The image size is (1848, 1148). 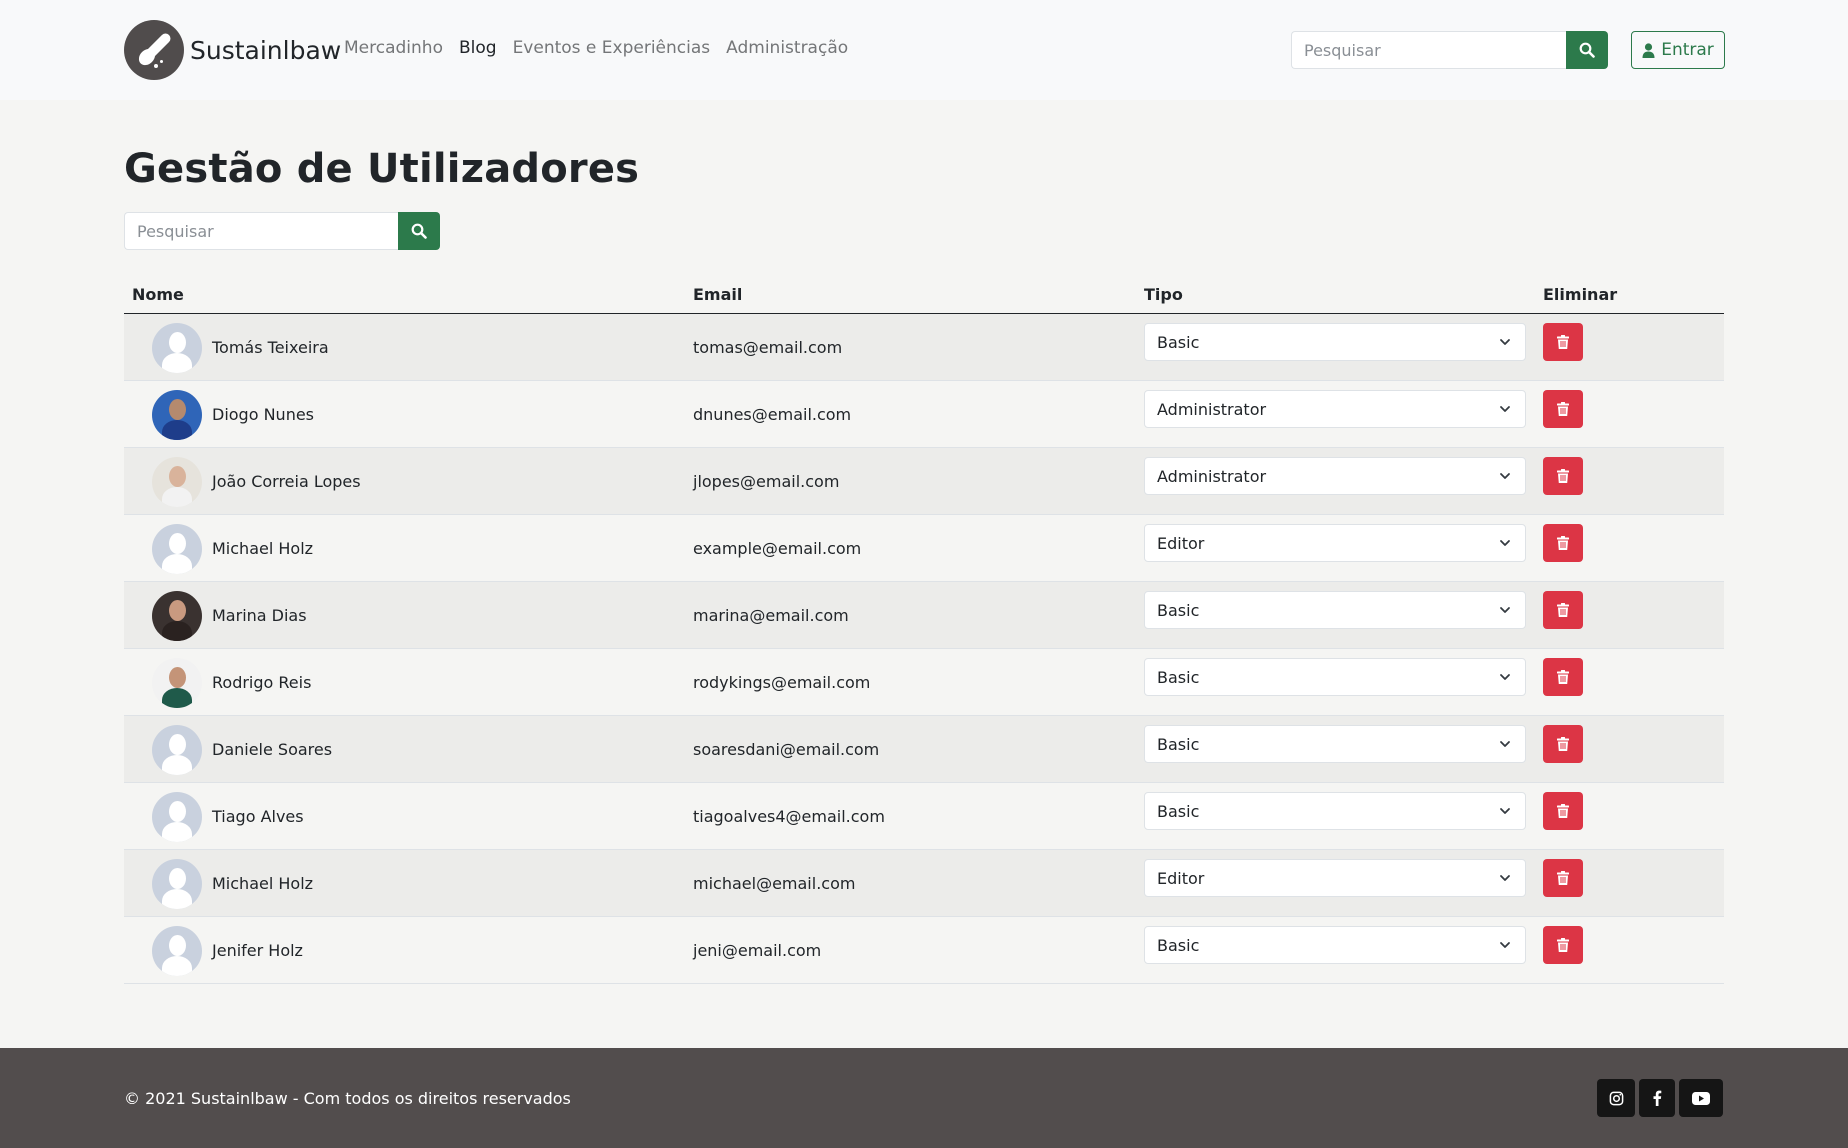 What do you see at coordinates (1616, 1098) in the screenshot?
I see `instagram-button` at bounding box center [1616, 1098].